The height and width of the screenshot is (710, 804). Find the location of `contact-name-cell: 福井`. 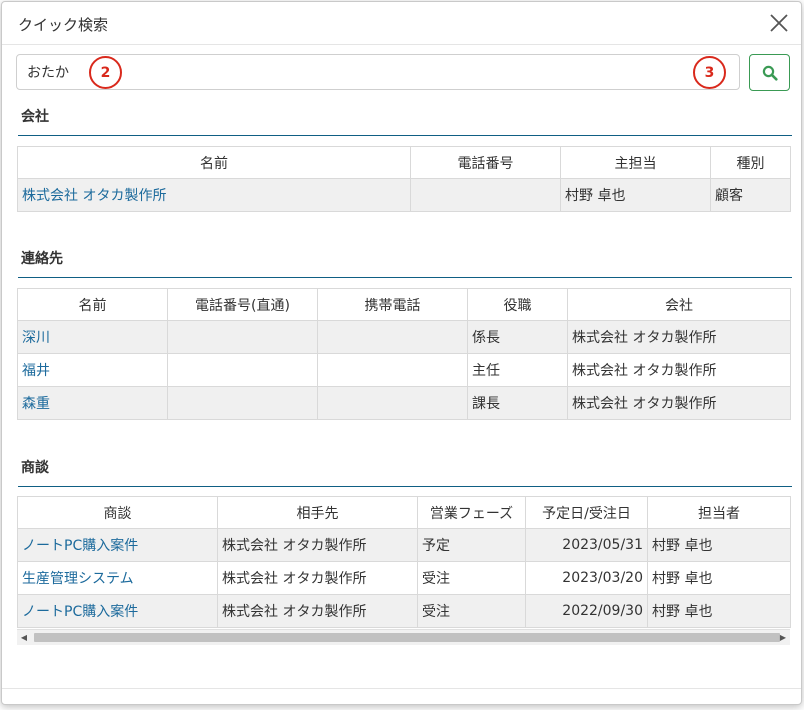

contact-name-cell: 福井 is located at coordinates (92, 370).